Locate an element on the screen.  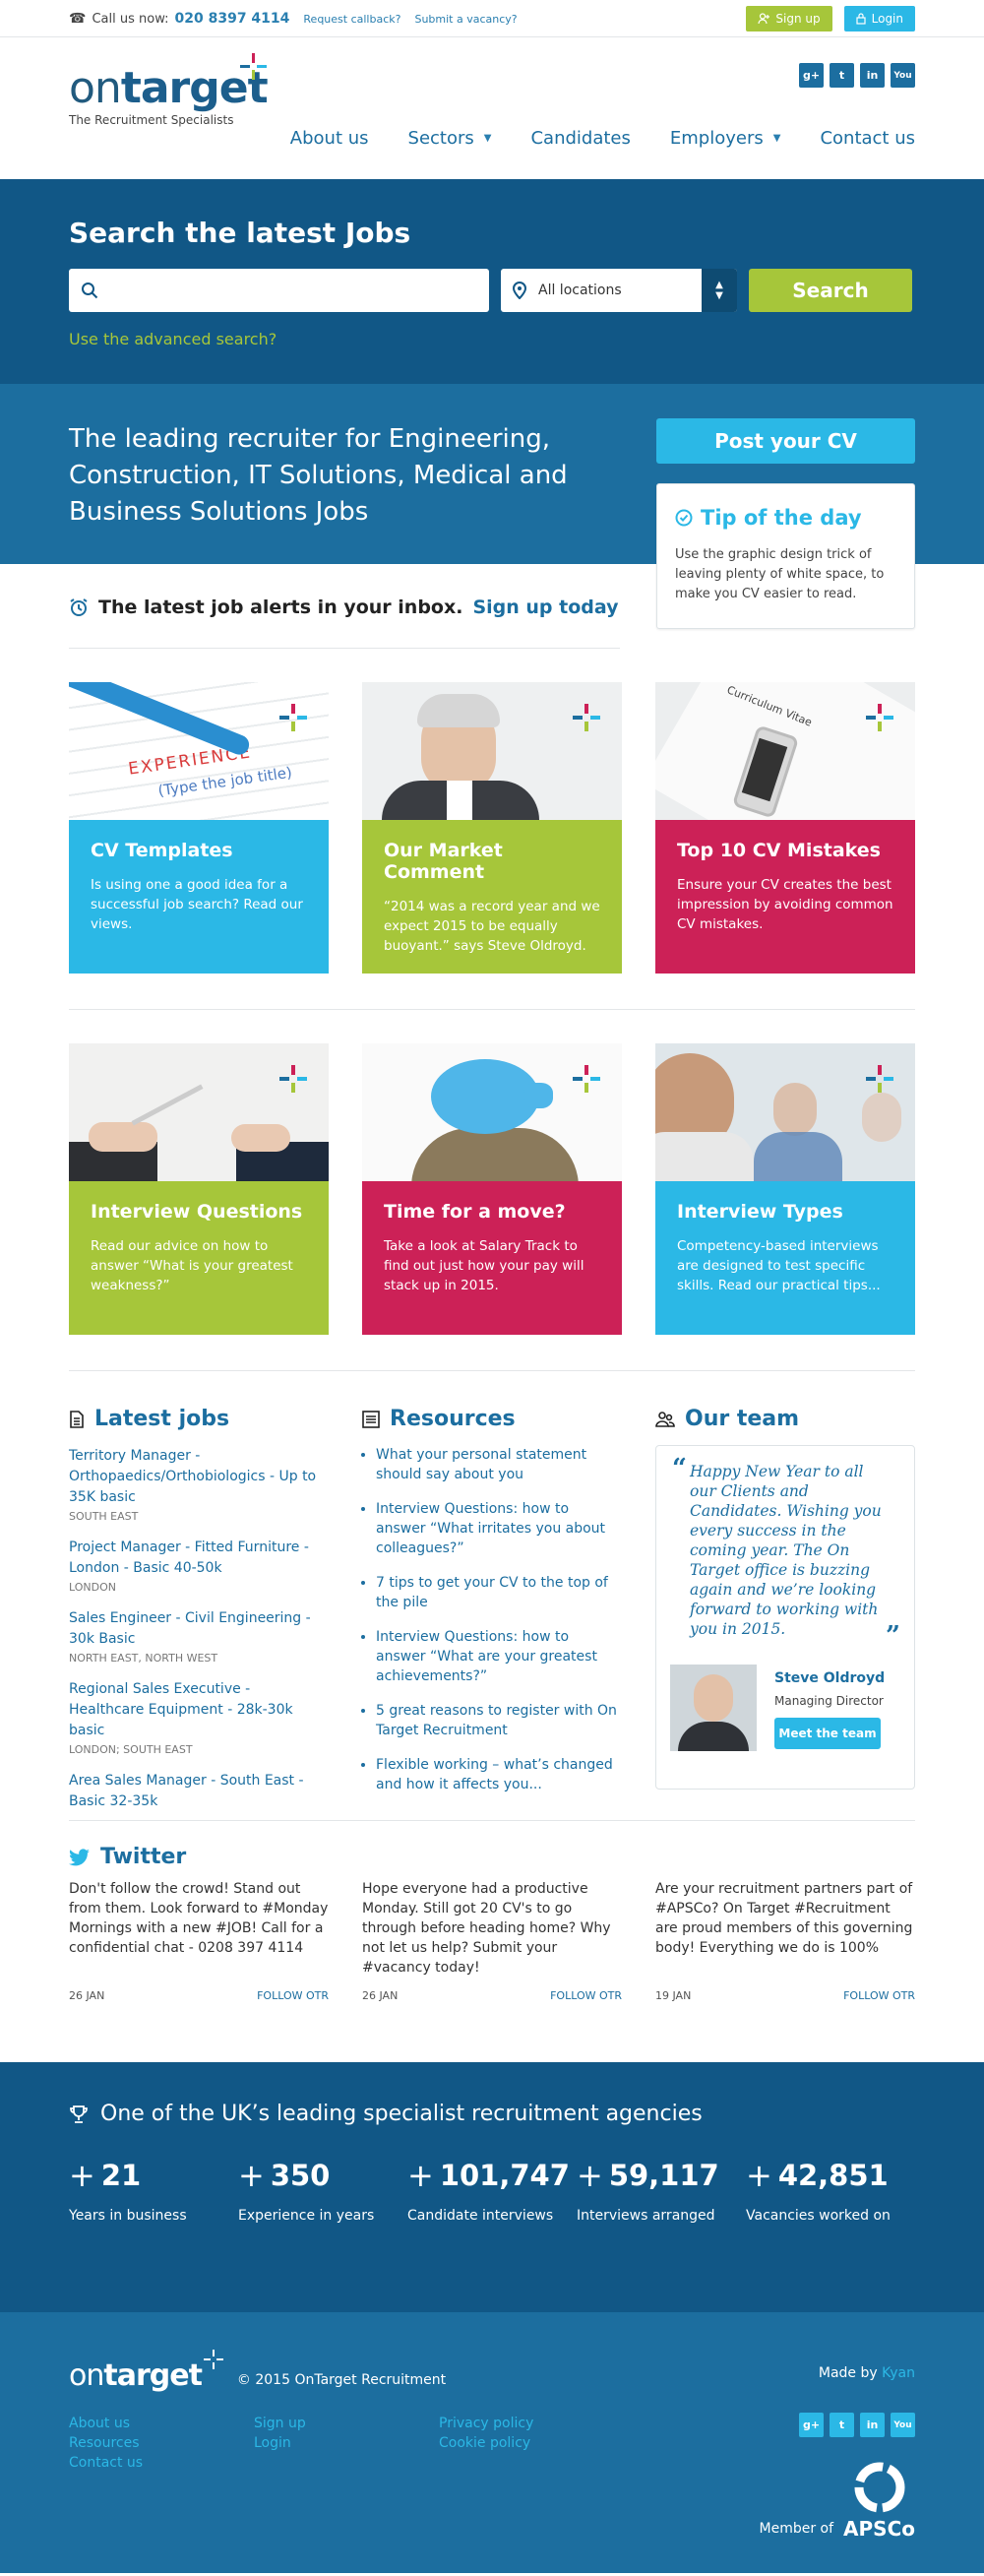
stat-value: 101,747 is located at coordinates (505, 2176).